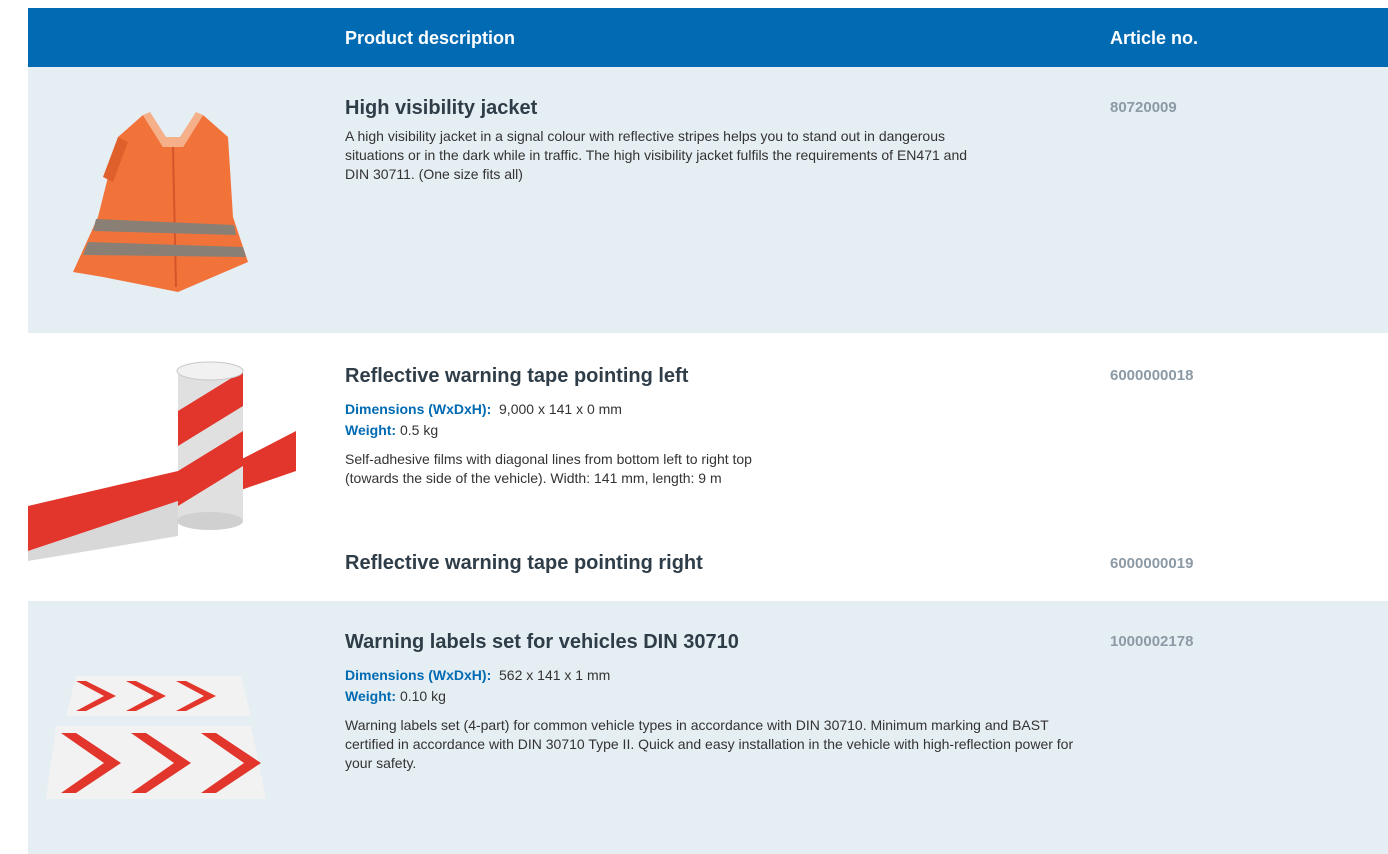  Describe the element at coordinates (1143, 107) in the screenshot. I see `article-number: 80720009` at that location.